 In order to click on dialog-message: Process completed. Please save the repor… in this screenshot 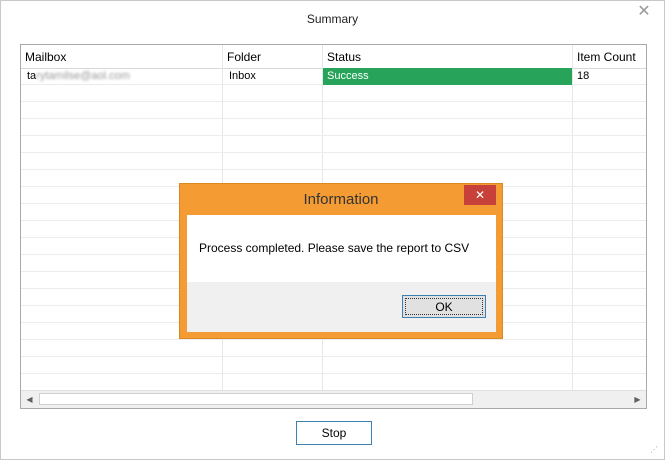, I will do `click(334, 248)`.